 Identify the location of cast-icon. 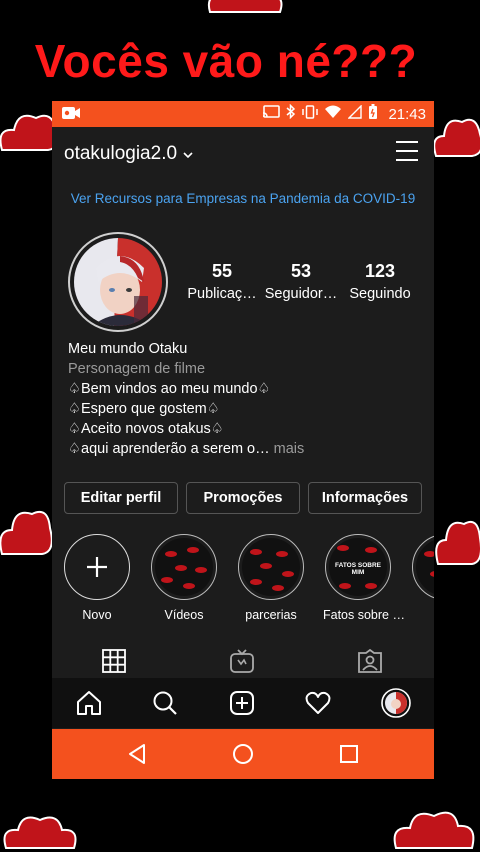
(271, 114).